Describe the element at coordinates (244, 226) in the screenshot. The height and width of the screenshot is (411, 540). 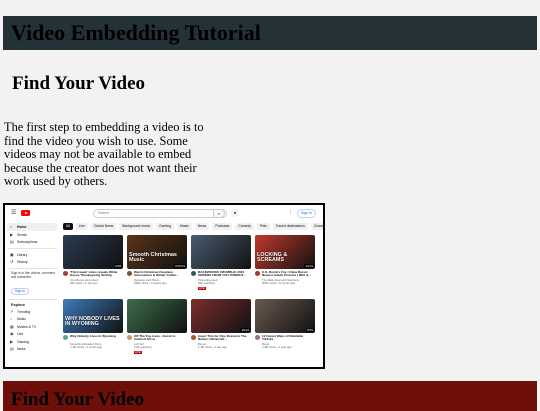
I see `filter-chip: Comedy` at that location.